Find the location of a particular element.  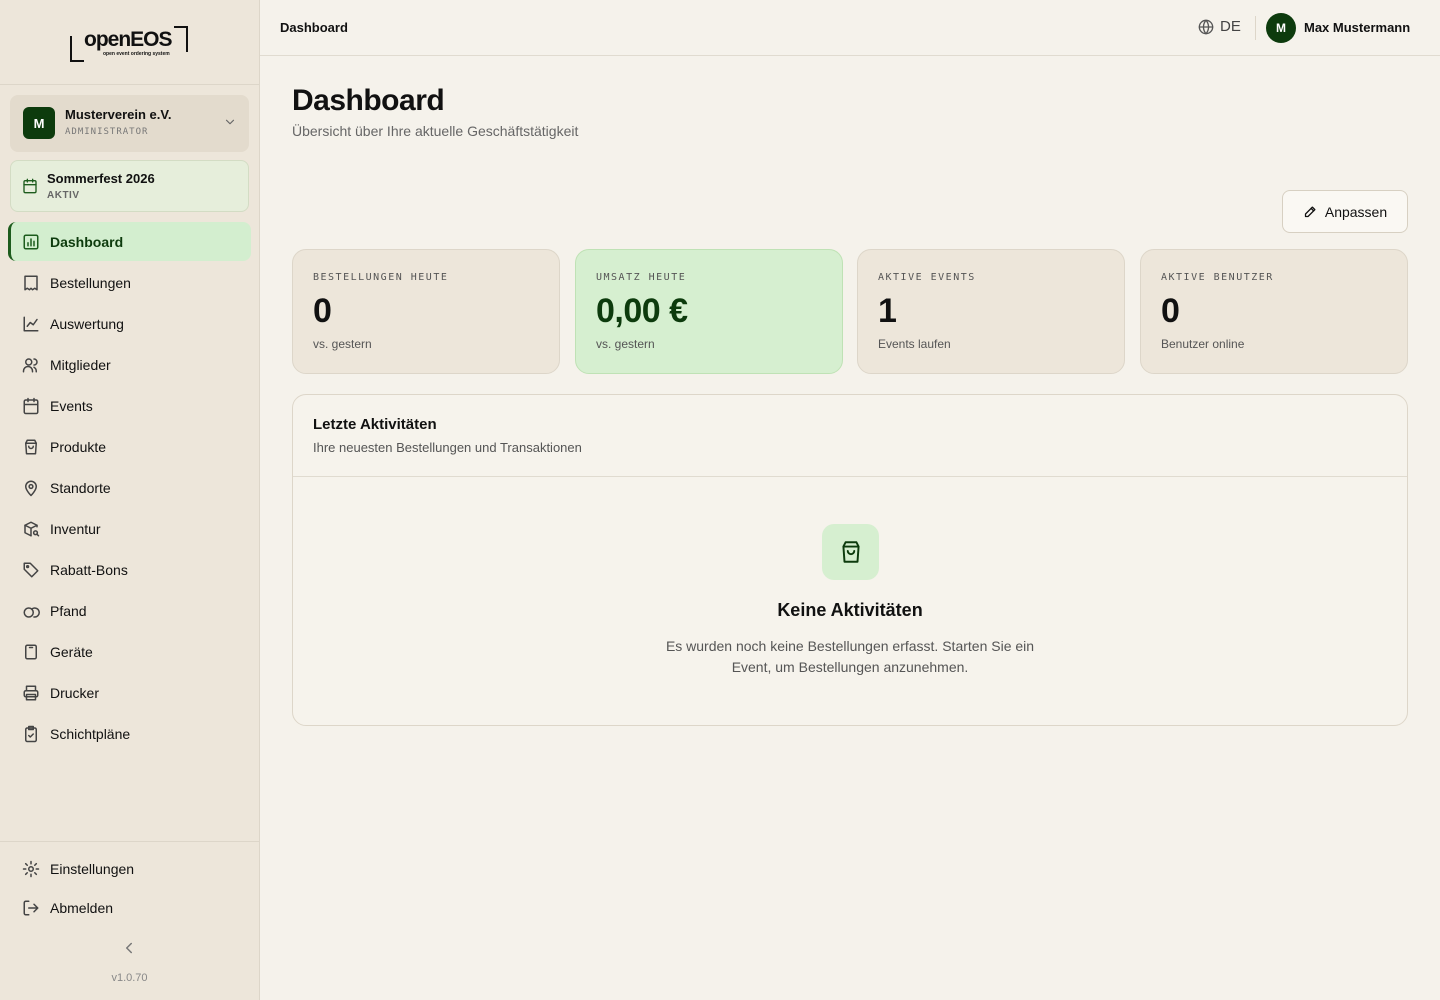

event-name: Sommerfest 2026 is located at coordinates (101, 178).